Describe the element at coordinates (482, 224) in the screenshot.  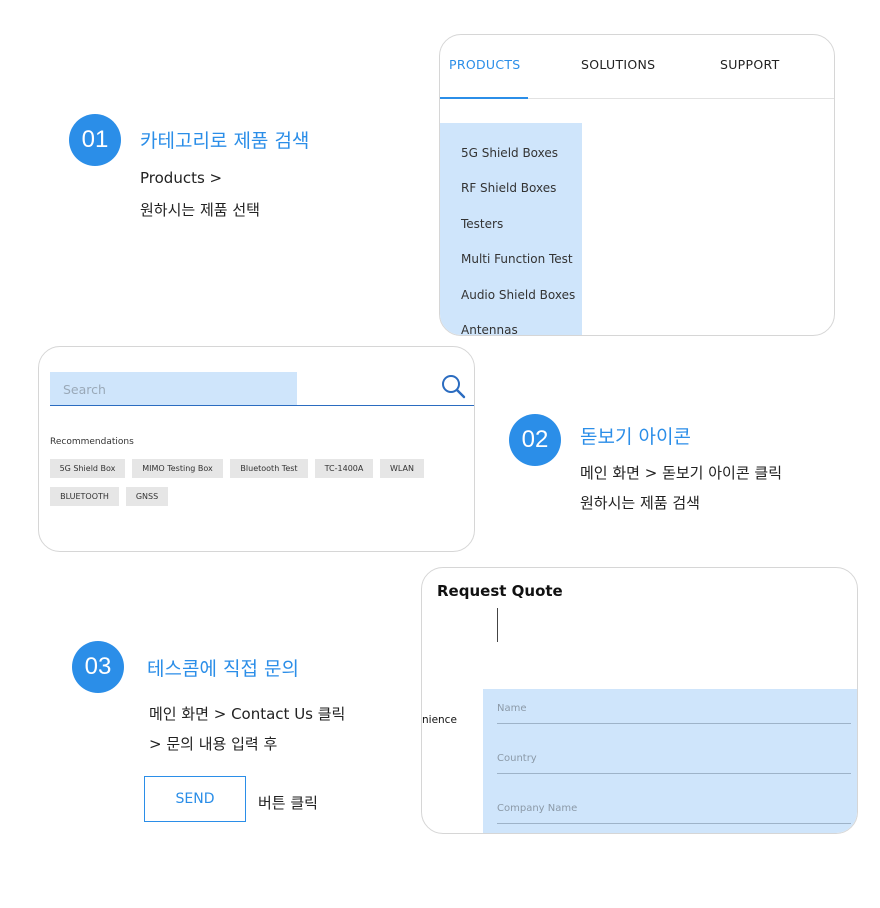
I see `dropdown-item-testers: Testers` at that location.